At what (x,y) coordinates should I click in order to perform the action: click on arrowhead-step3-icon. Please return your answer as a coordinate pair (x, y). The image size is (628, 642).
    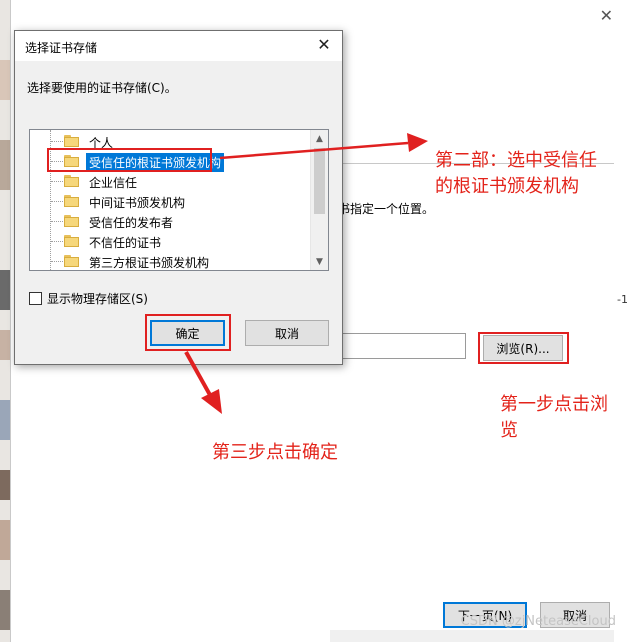
    Looking at the image, I should click on (211, 401).